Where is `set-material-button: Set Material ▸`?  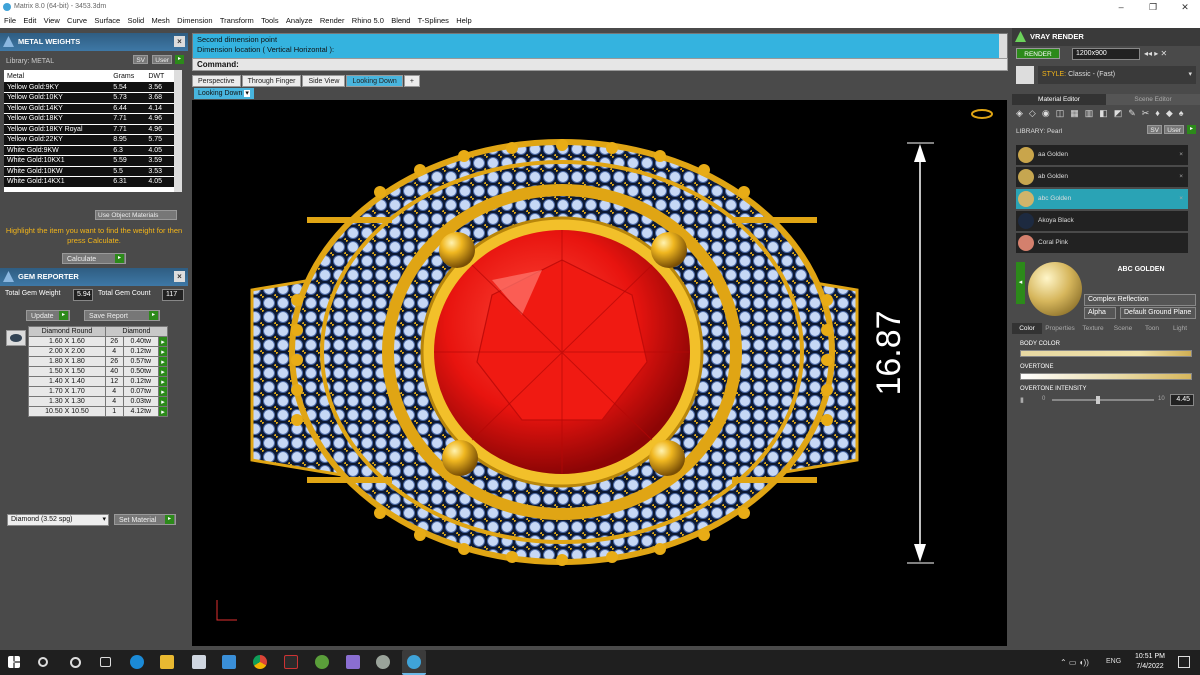 set-material-button: Set Material ▸ is located at coordinates (145, 519).